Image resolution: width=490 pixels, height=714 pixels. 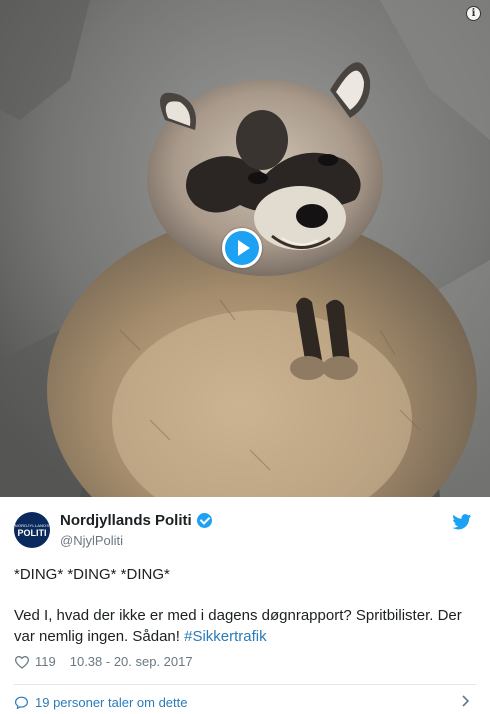 I want to click on conversation-label: 19 personer taler om dette, so click(x=111, y=702).